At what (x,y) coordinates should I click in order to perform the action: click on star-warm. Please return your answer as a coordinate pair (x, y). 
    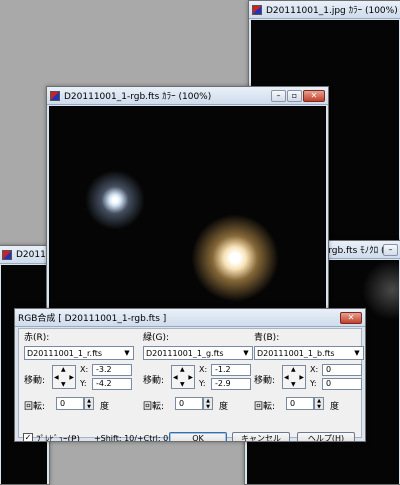
    Looking at the image, I should click on (235, 258).